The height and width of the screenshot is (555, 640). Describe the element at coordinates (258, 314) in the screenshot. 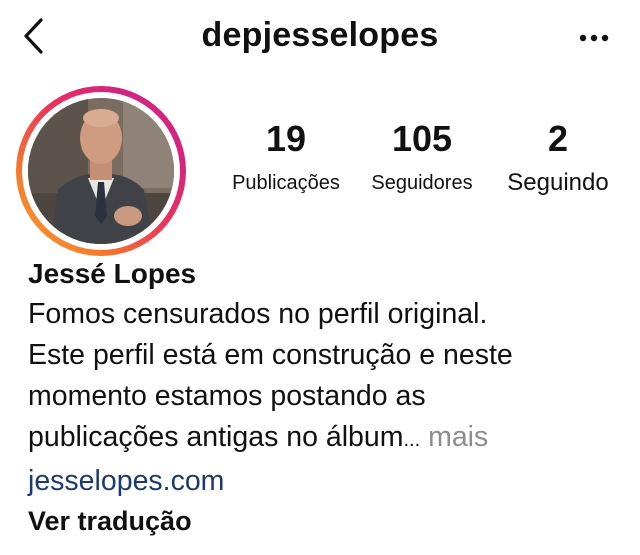

I see `bio-line: Fomos censurados no perfil original.` at that location.